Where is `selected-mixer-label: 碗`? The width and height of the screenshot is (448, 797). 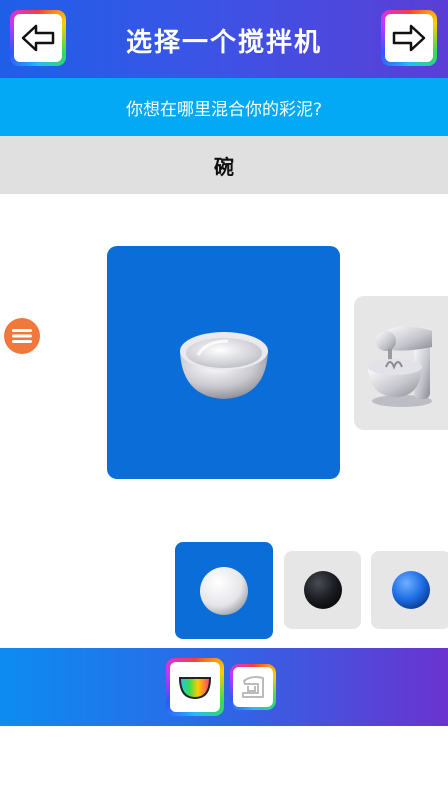 selected-mixer-label: 碗 is located at coordinates (224, 166).